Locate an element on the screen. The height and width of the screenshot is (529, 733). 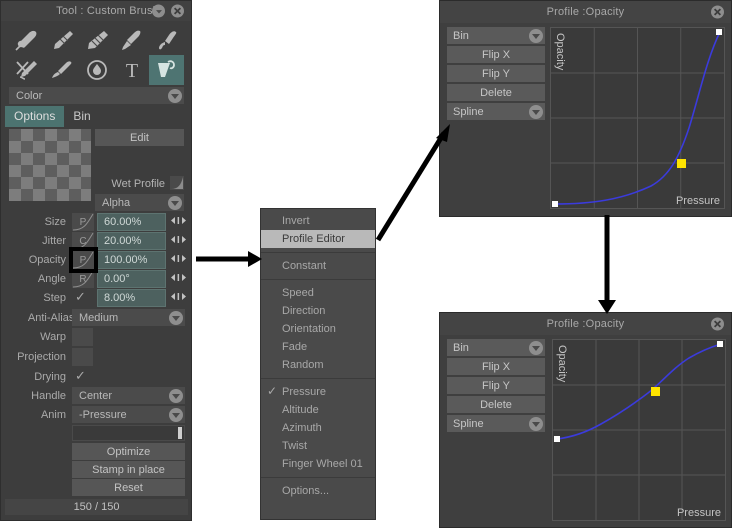
step-value-field: 8.00% is located at coordinates (131, 298).